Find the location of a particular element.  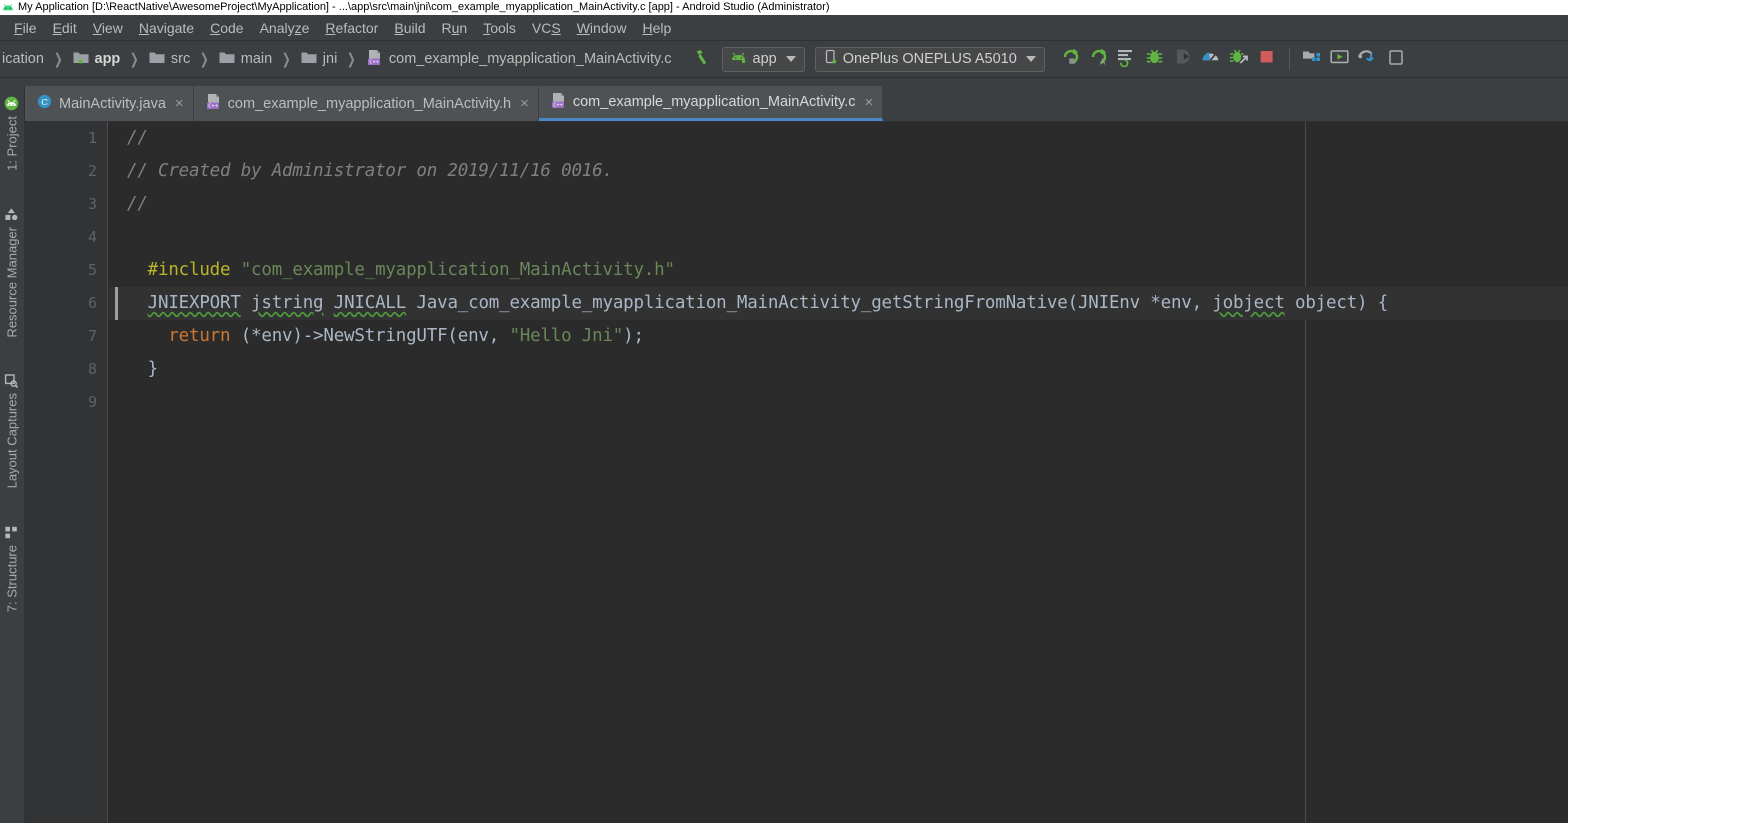

breadcrumb-label: src is located at coordinates (180, 59).